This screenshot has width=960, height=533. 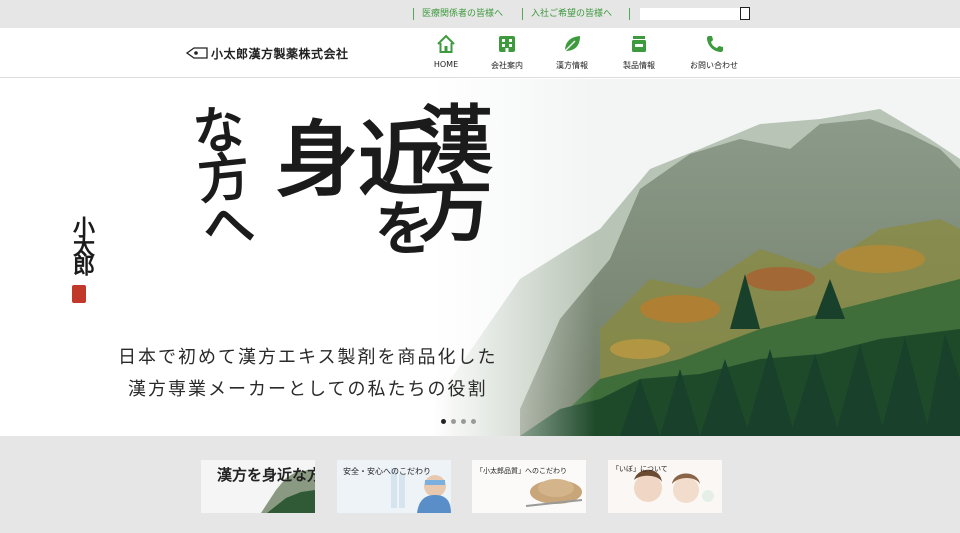 I want to click on building-icon, so click(x=507, y=44).